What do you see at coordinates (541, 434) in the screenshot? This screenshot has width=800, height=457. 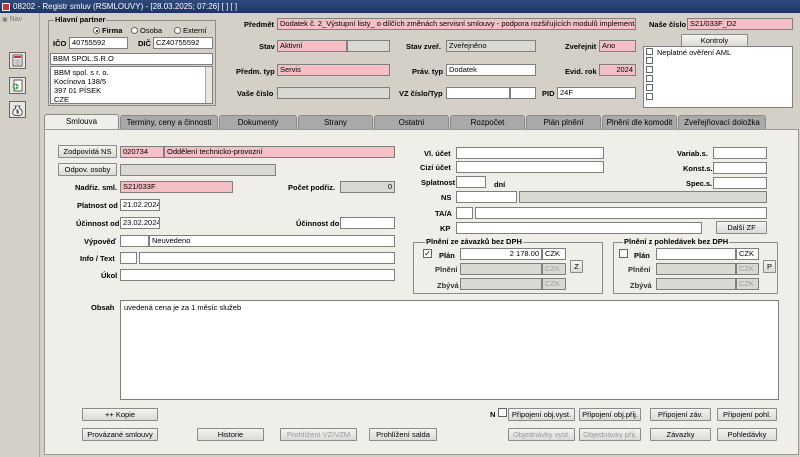 I see `objednavky-vyst-button: Objednávky vyst.` at bounding box center [541, 434].